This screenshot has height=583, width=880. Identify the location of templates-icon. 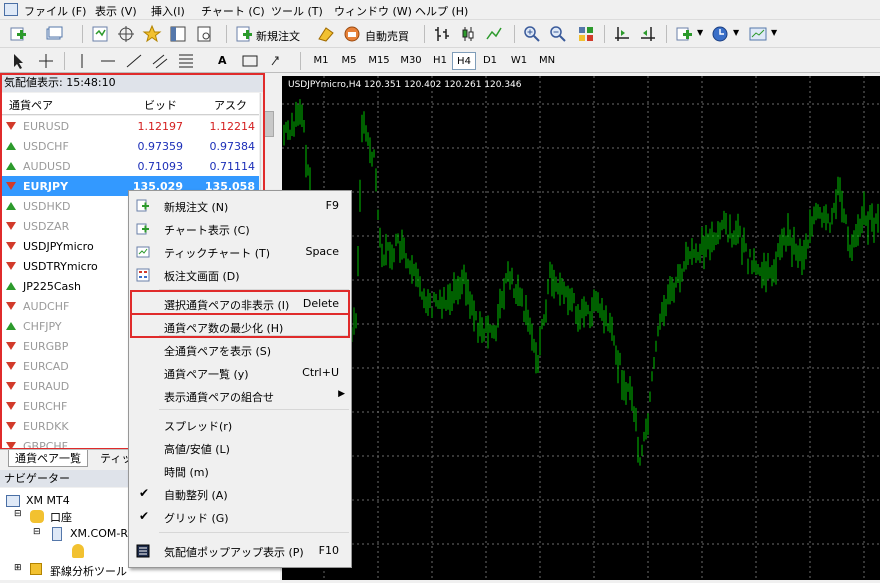
(758, 34).